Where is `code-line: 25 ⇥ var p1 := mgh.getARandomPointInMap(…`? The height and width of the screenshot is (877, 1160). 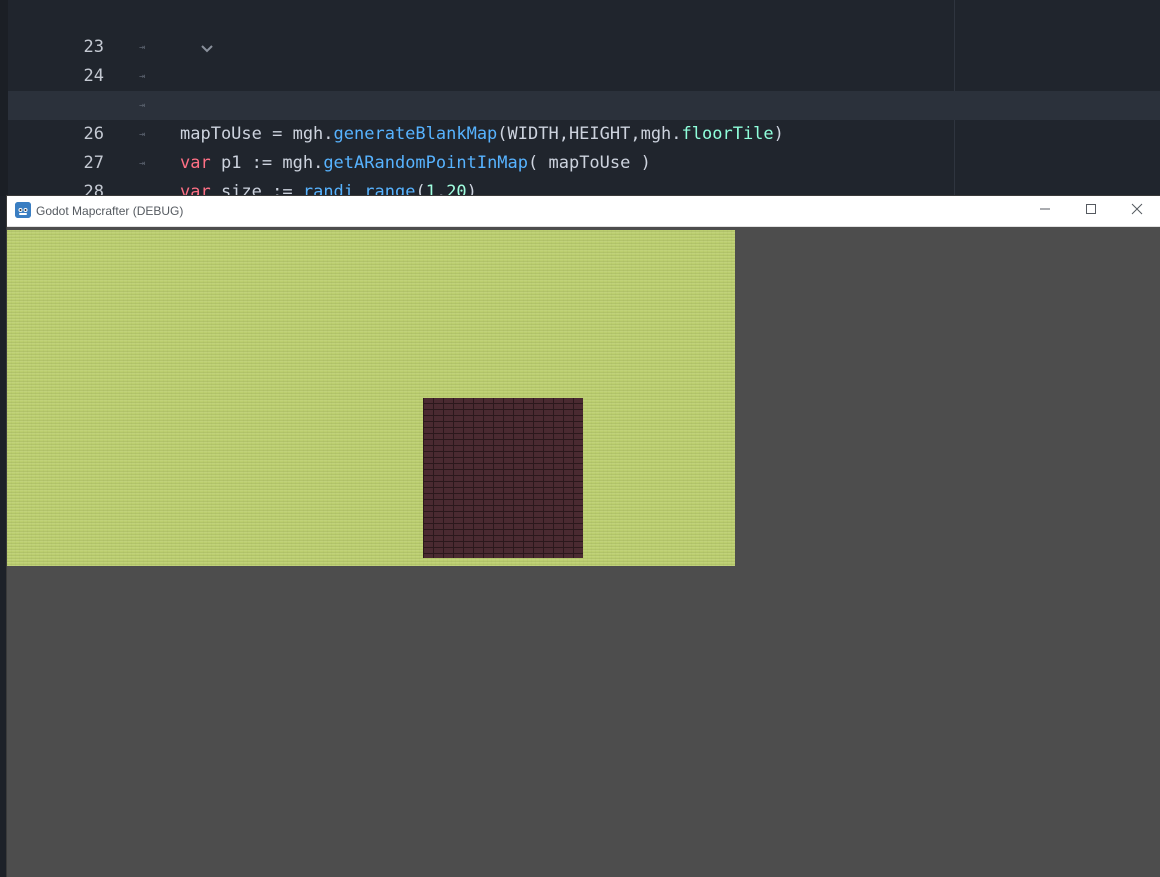 code-line: 25 ⇥ var p1 := mgh.getARandomPointInMap(… is located at coordinates (584, 117).